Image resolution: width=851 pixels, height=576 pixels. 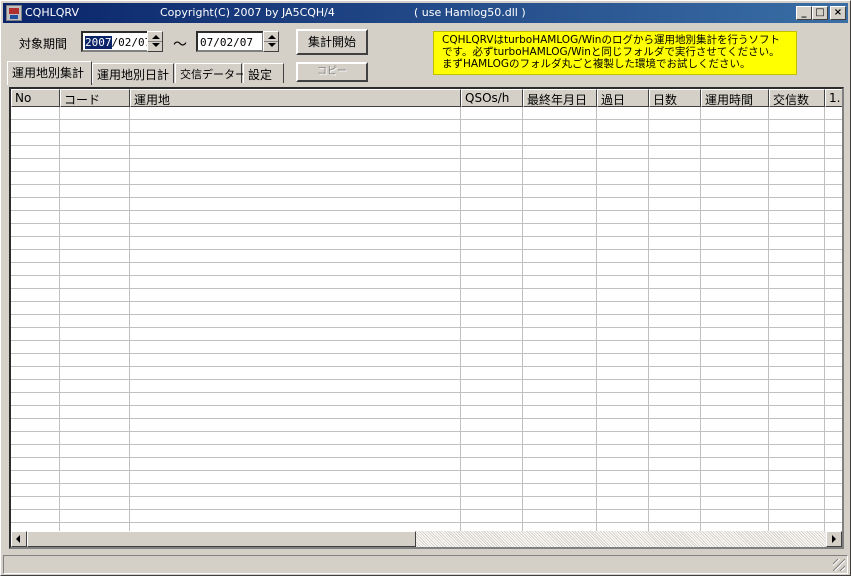 What do you see at coordinates (560, 98) in the screenshot?
I see `column-header-last-date: 最終年月日` at bounding box center [560, 98].